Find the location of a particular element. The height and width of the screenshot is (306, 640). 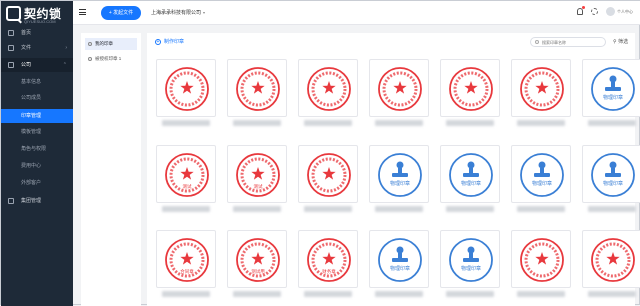

seal-card: 合同章 is located at coordinates (186, 266).